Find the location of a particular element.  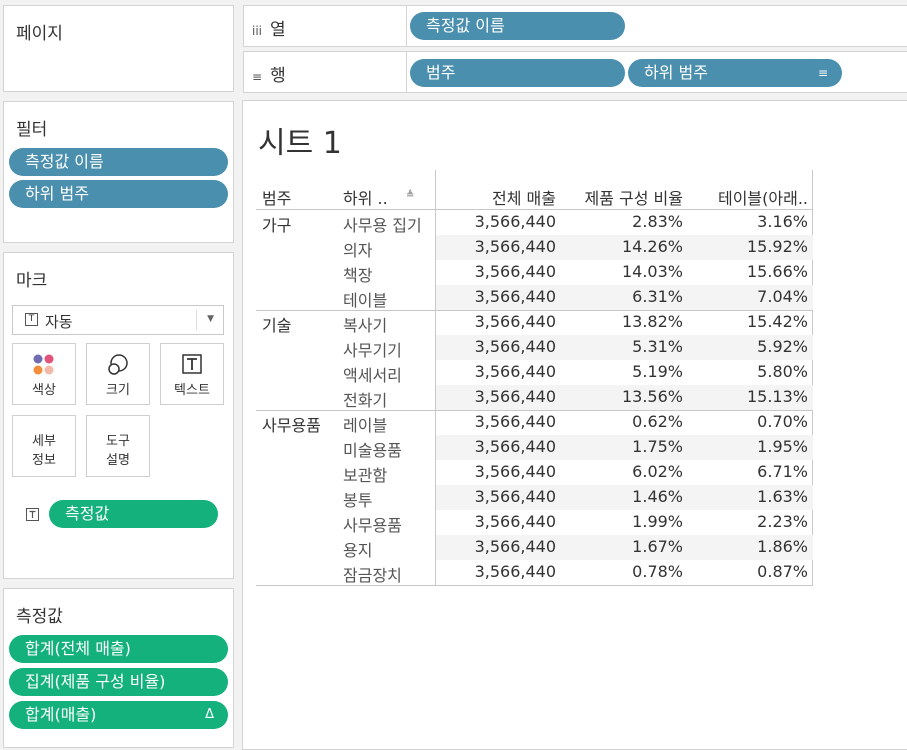

measure-pill-product-ratio: 집계(제품 구성 비율) is located at coordinates (118, 682).